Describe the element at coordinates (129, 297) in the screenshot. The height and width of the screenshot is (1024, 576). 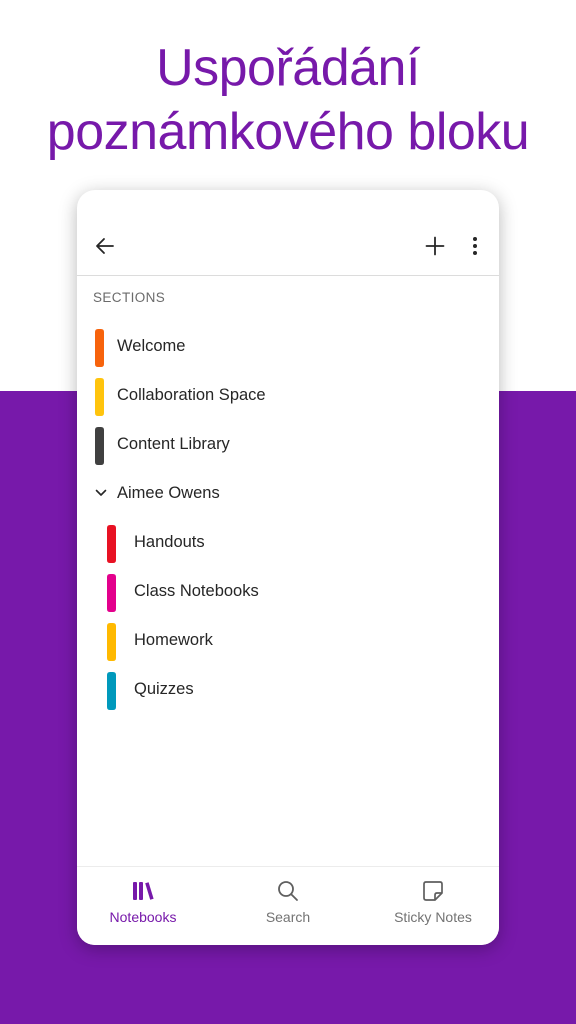
I see `sections-header: SECTIONS` at that location.